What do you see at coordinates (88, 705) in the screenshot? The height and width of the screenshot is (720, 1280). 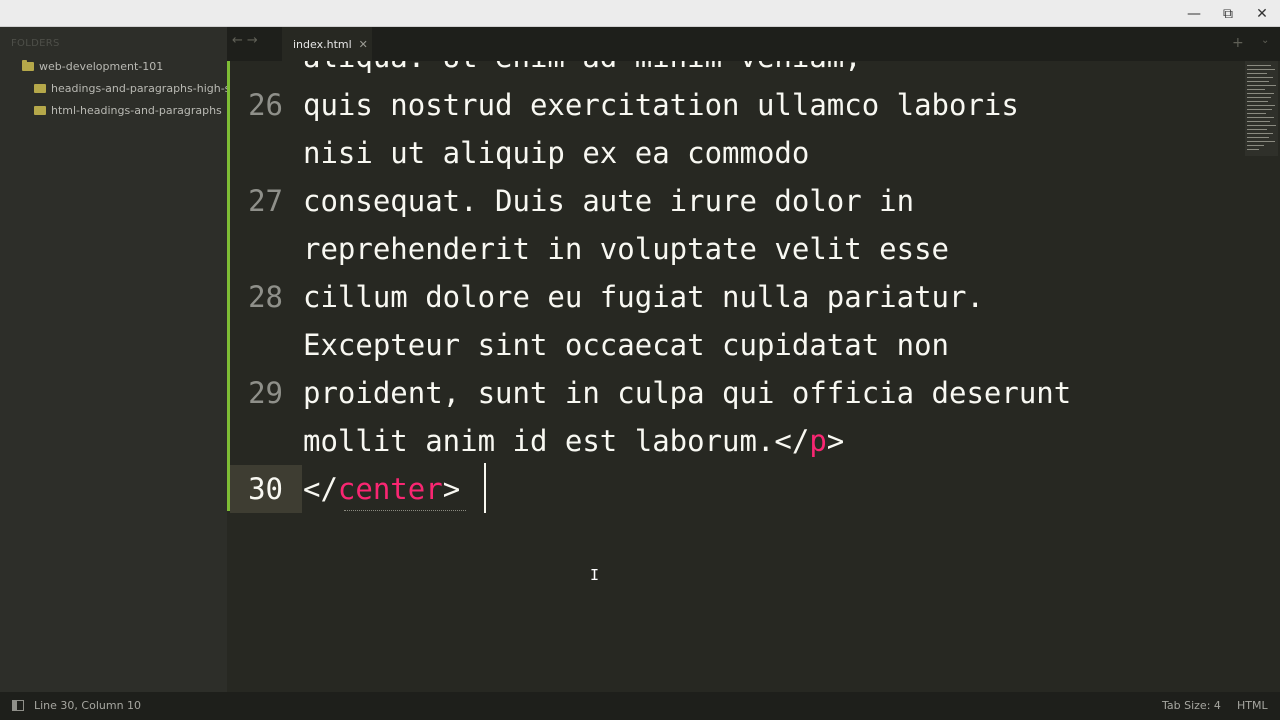 I see `cursor-position: Line 30, Column 10` at bounding box center [88, 705].